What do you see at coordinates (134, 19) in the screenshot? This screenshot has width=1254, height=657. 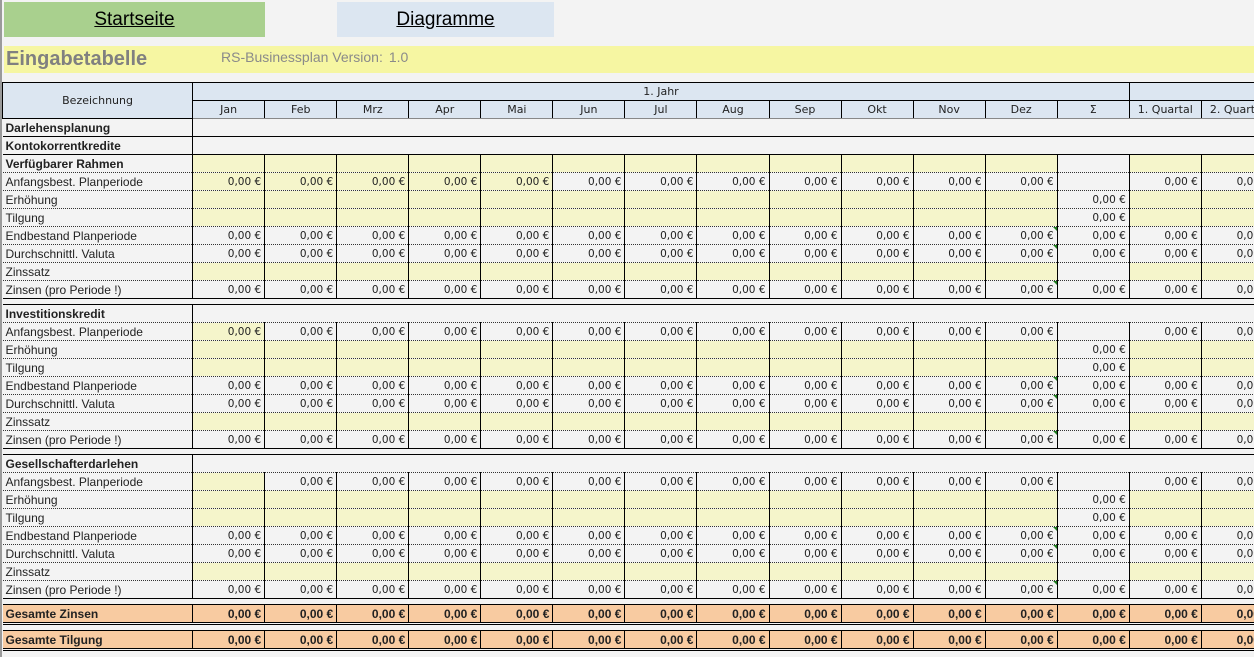 I see `startseite-button: Startseite` at bounding box center [134, 19].